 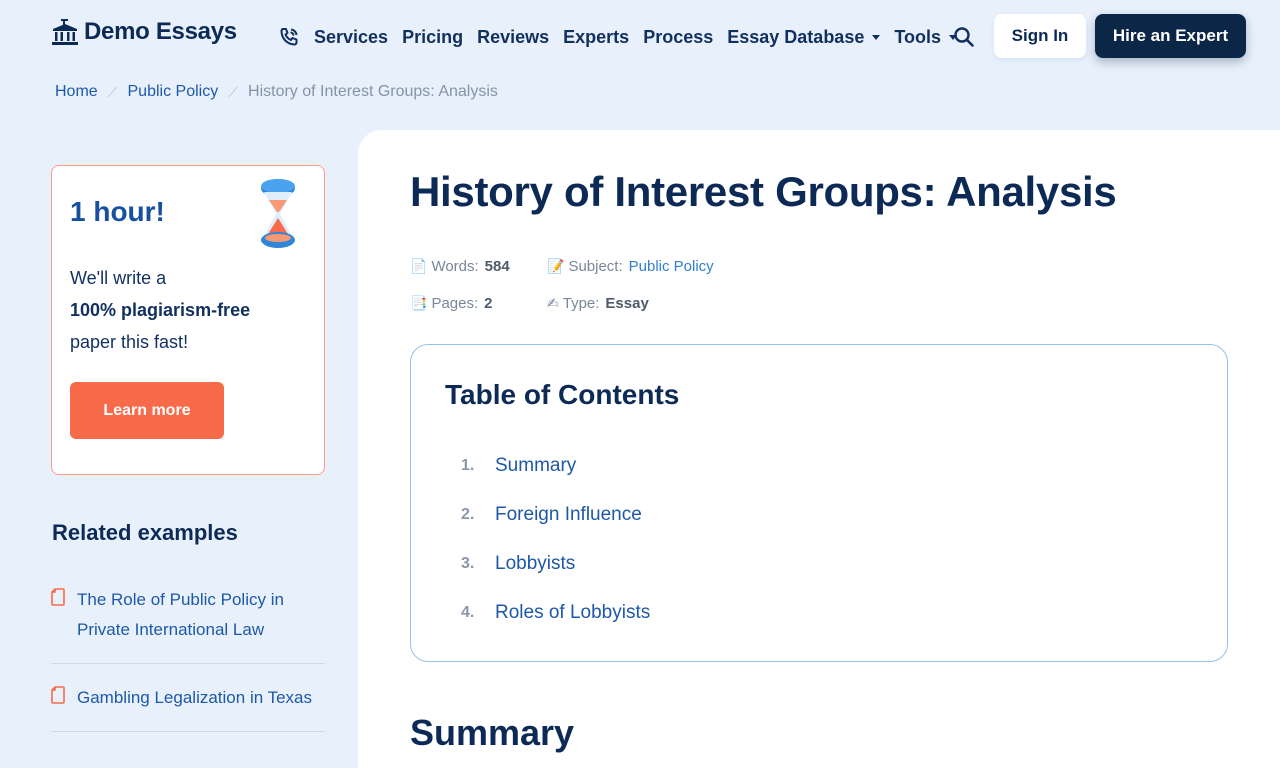 What do you see at coordinates (145, 532) in the screenshot?
I see `related-examples-title: Related examples` at bounding box center [145, 532].